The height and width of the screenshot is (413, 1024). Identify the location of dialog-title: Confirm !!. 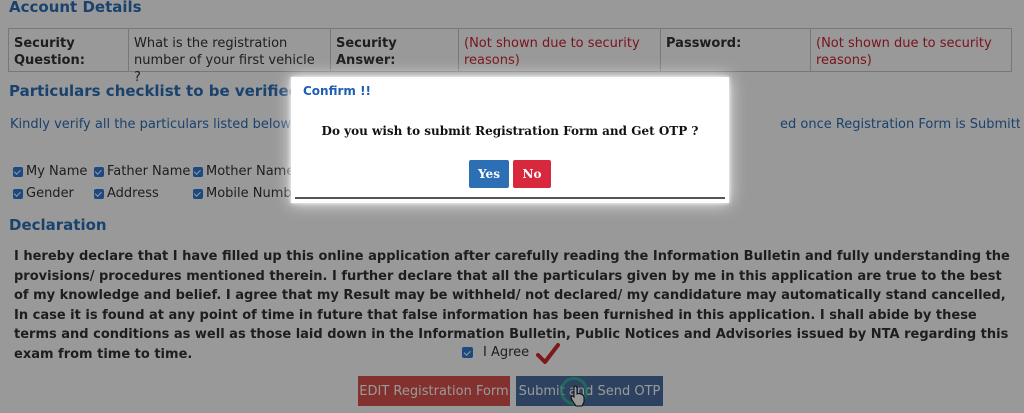
(337, 91).